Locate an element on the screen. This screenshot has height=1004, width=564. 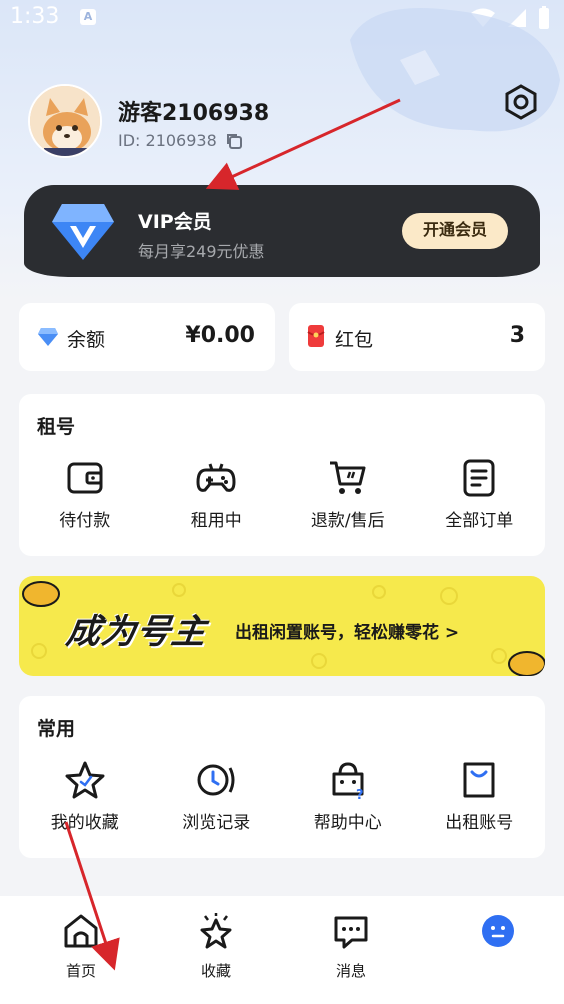
help-center-icon: ? is located at coordinates (348, 781).